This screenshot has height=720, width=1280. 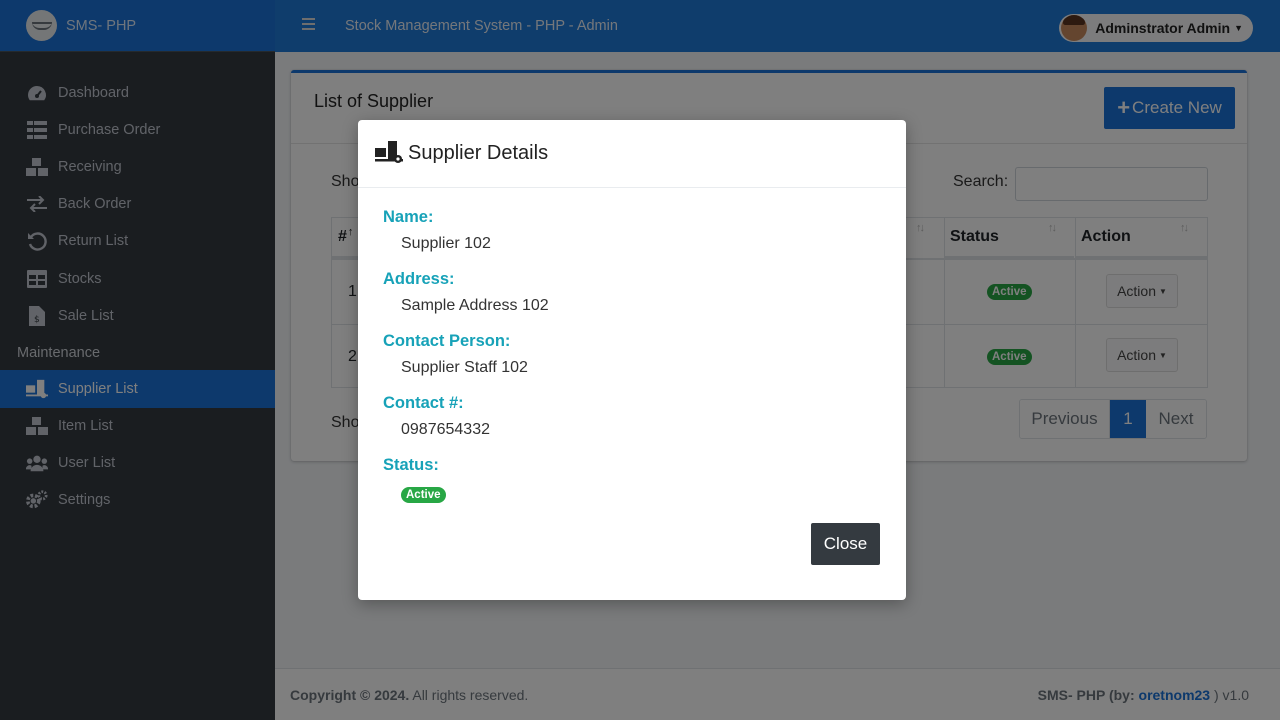 What do you see at coordinates (408, 217) in the screenshot?
I see `field-label-name: Name:` at bounding box center [408, 217].